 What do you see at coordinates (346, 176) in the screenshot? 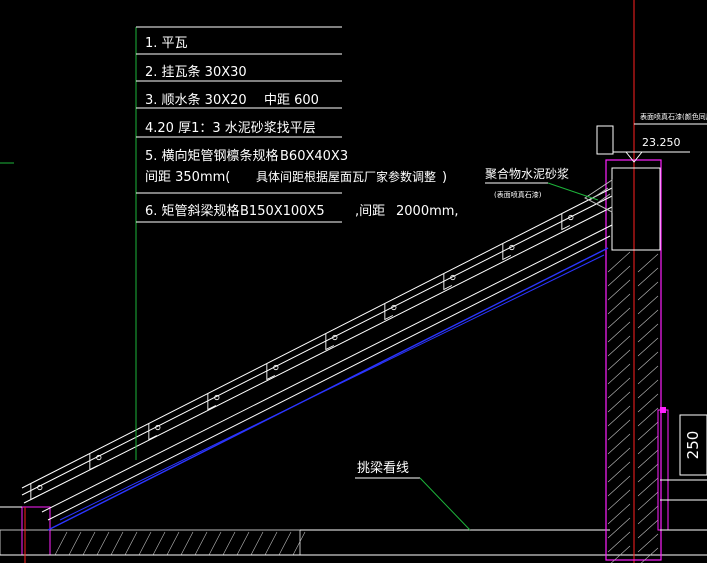
I see `note-5-d: 具体间距根据屋面瓦厂家参数调整` at bounding box center [346, 176].